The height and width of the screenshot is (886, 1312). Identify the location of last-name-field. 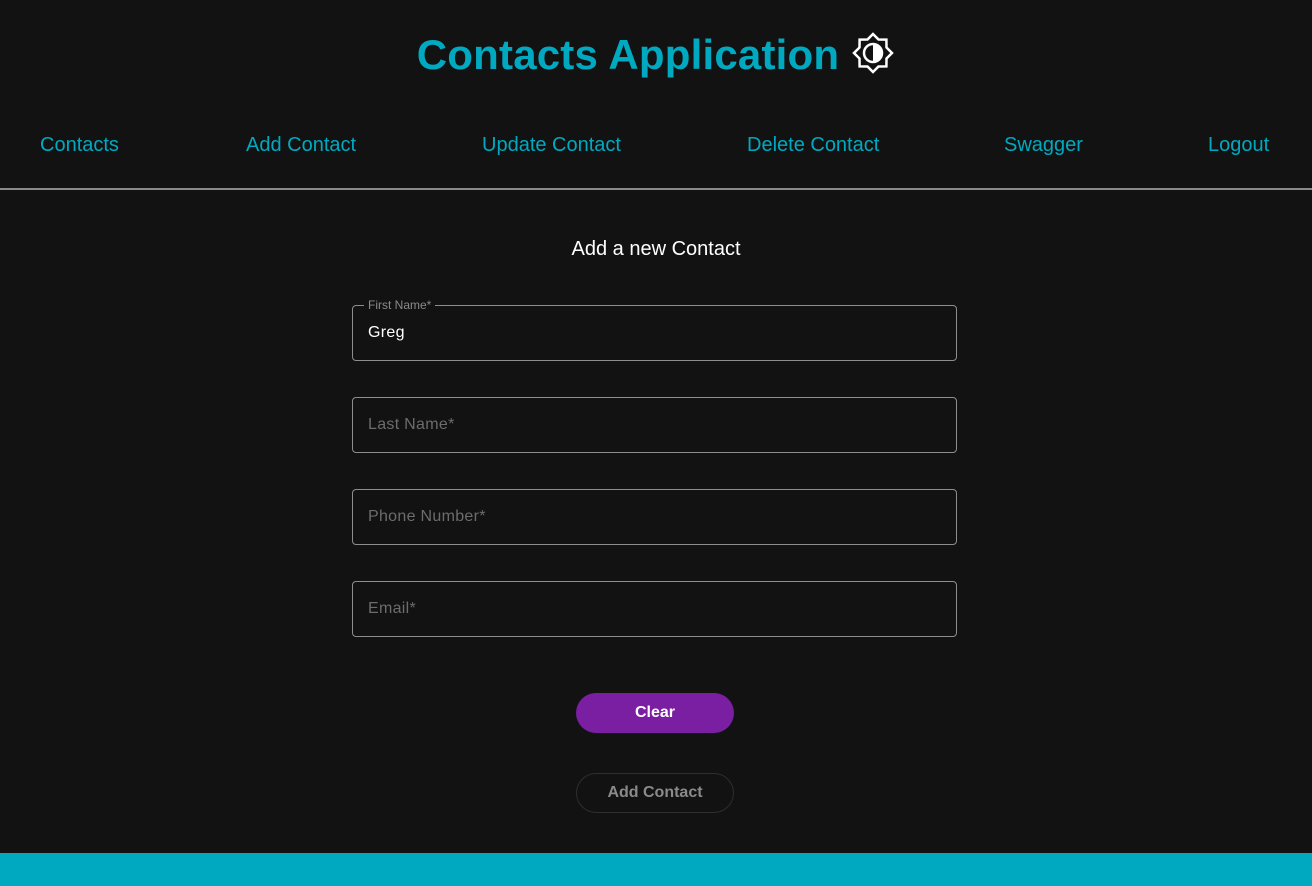
(654, 425).